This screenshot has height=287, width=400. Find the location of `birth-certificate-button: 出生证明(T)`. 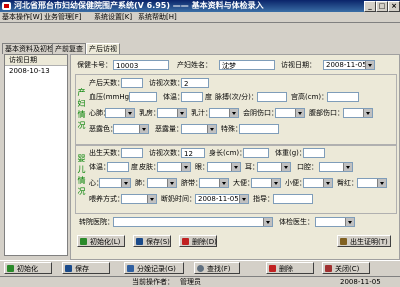

birth-certificate-button: 出生证明(T) is located at coordinates (364, 241).